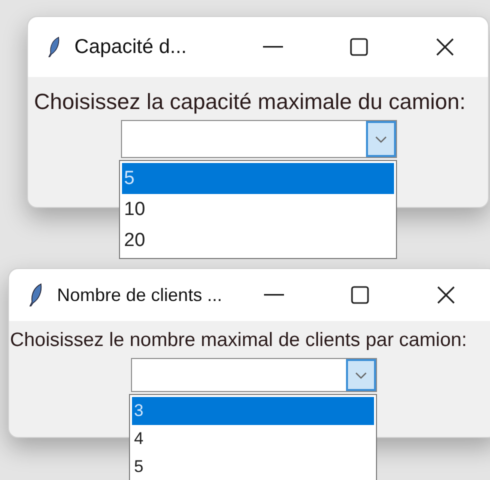 This screenshot has width=490, height=480. I want to click on dropdown-option: 10, so click(258, 209).